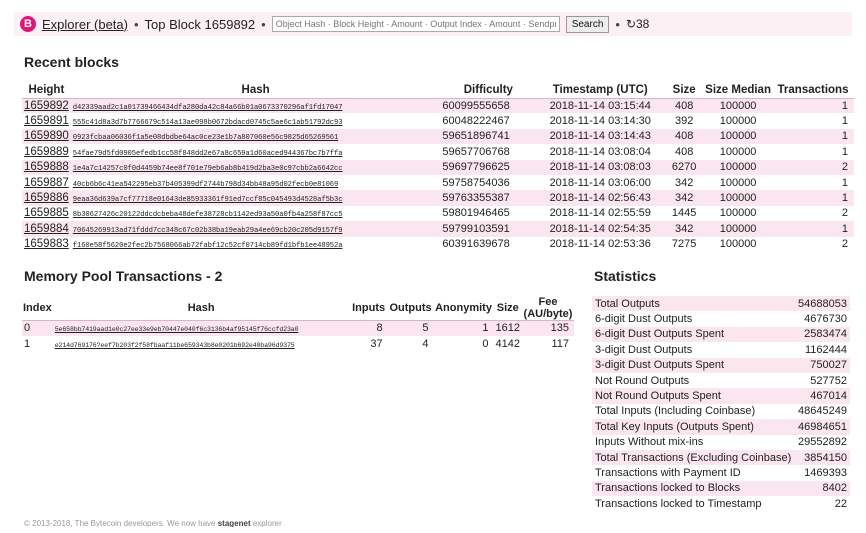 This screenshot has width=866, height=533. I want to click on stagenet-link: stagenet, so click(234, 523).